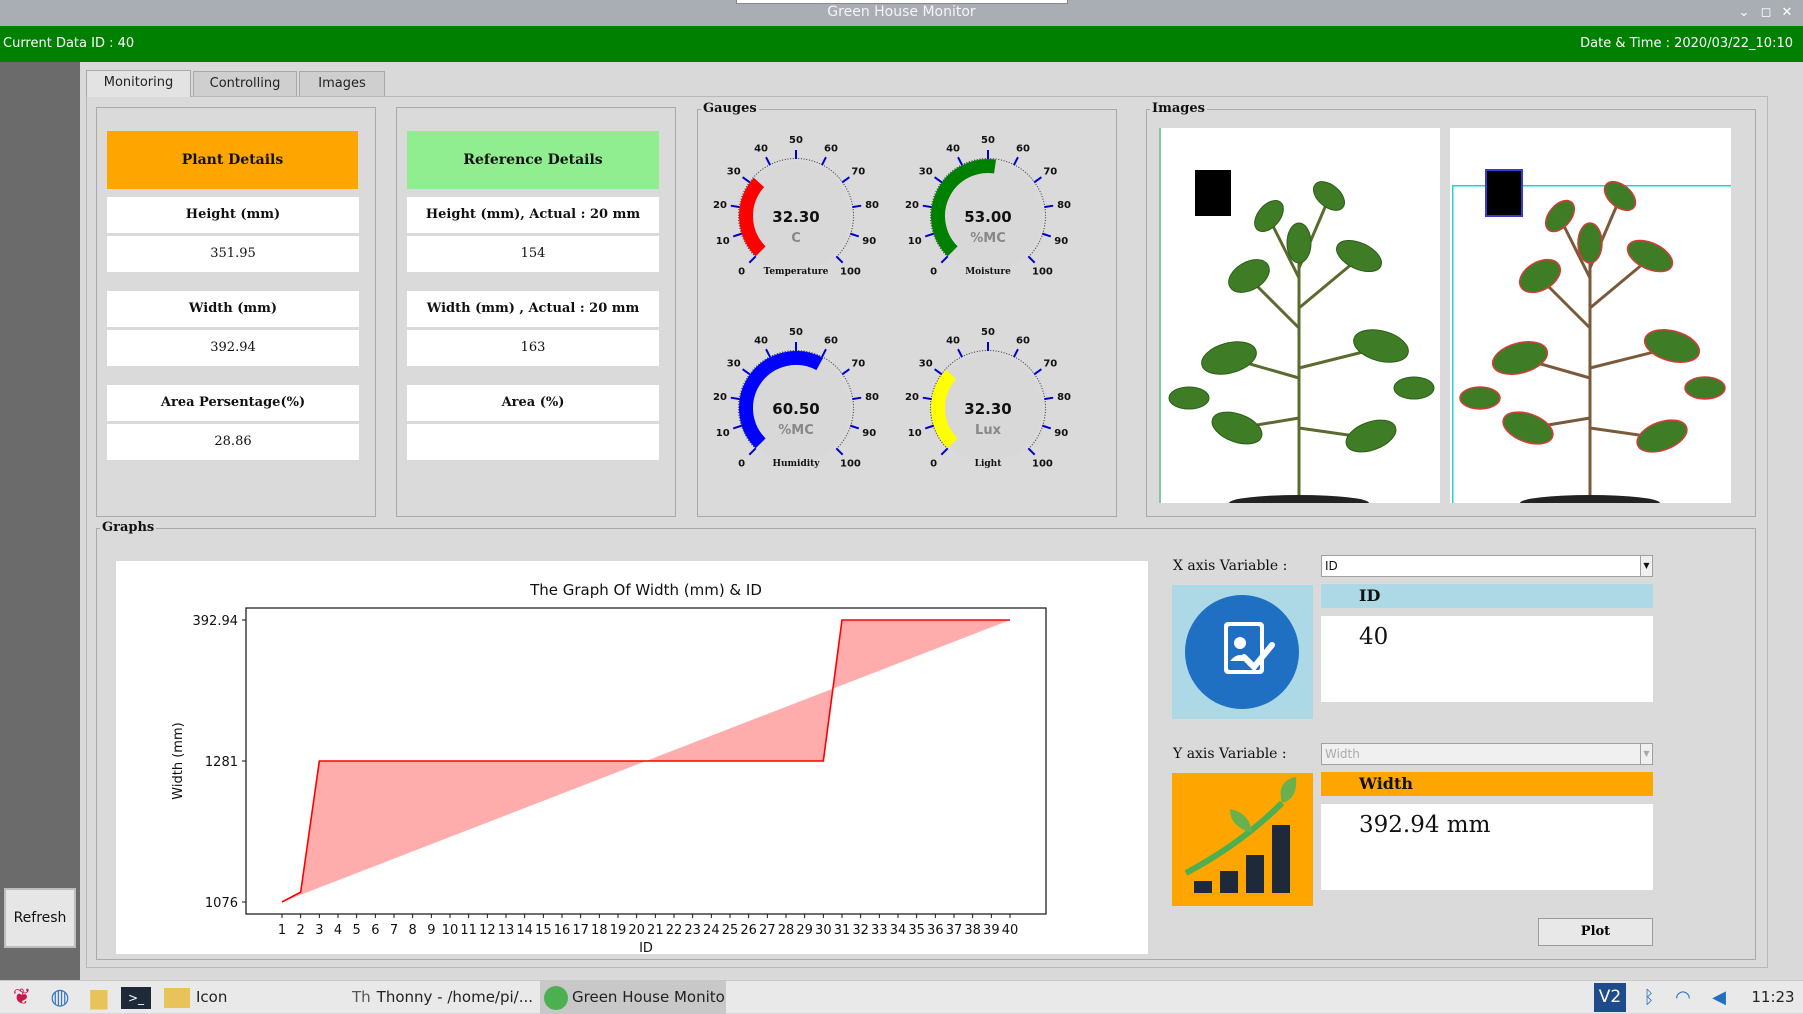 This screenshot has width=1803, height=1014. I want to click on tab-images: Images, so click(342, 83).